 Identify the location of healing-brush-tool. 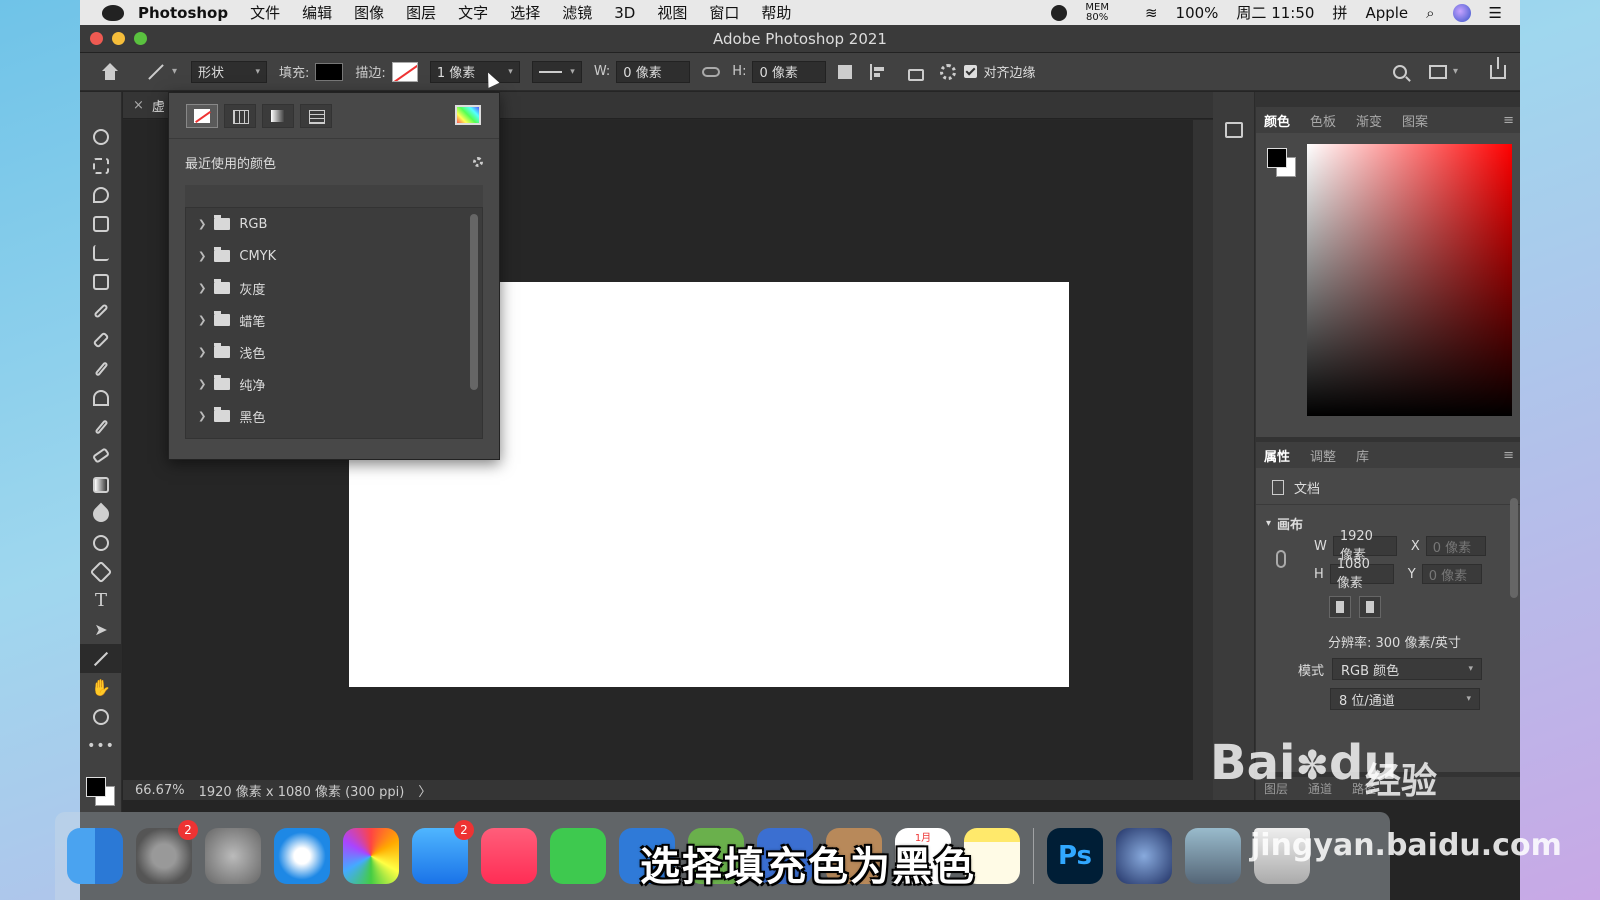
(101, 339).